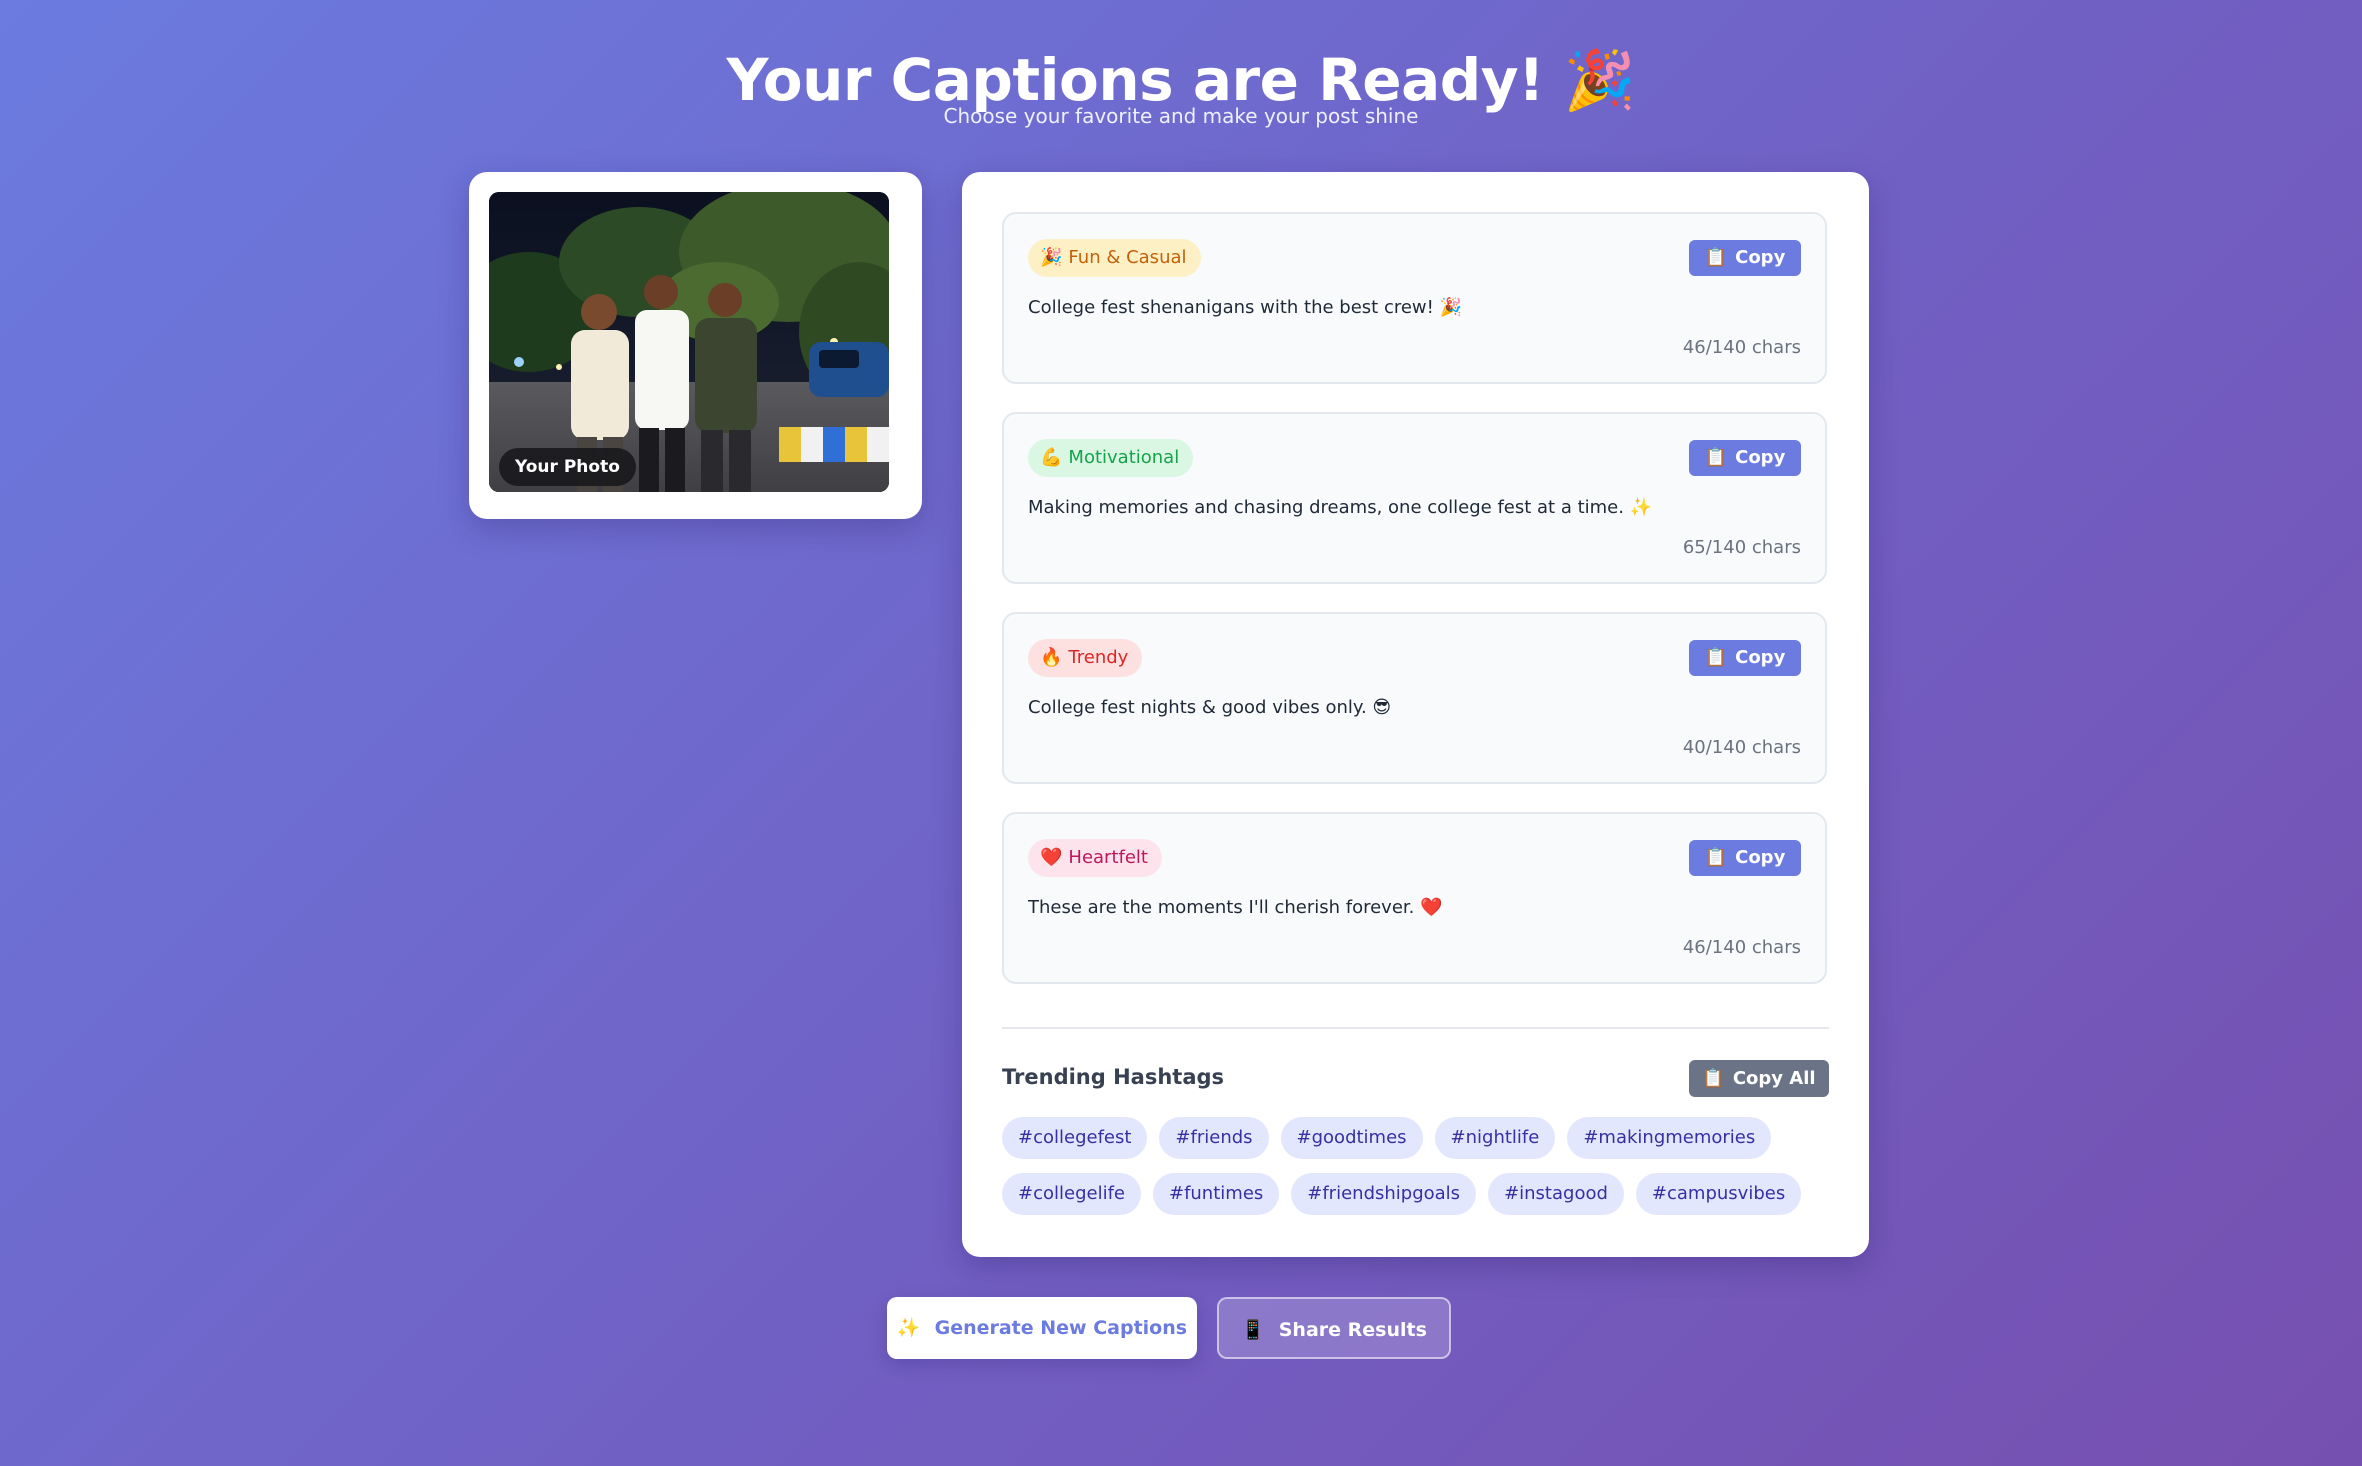 This screenshot has width=2362, height=1466. Describe the element at coordinates (1124, 457) in the screenshot. I see `caption-tag-label: Motivational` at that location.